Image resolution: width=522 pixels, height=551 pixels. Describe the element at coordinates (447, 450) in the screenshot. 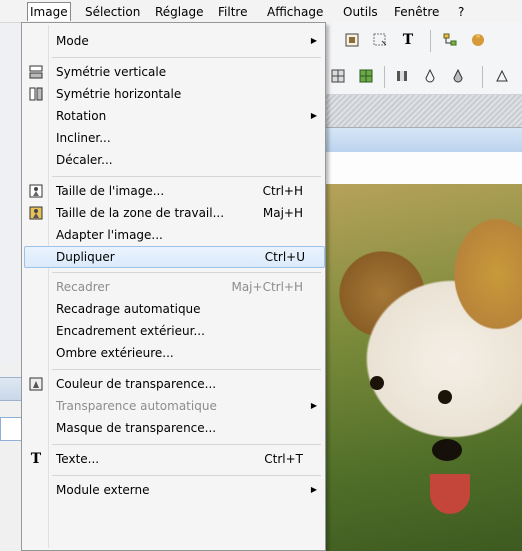

I see `dog-nose` at that location.